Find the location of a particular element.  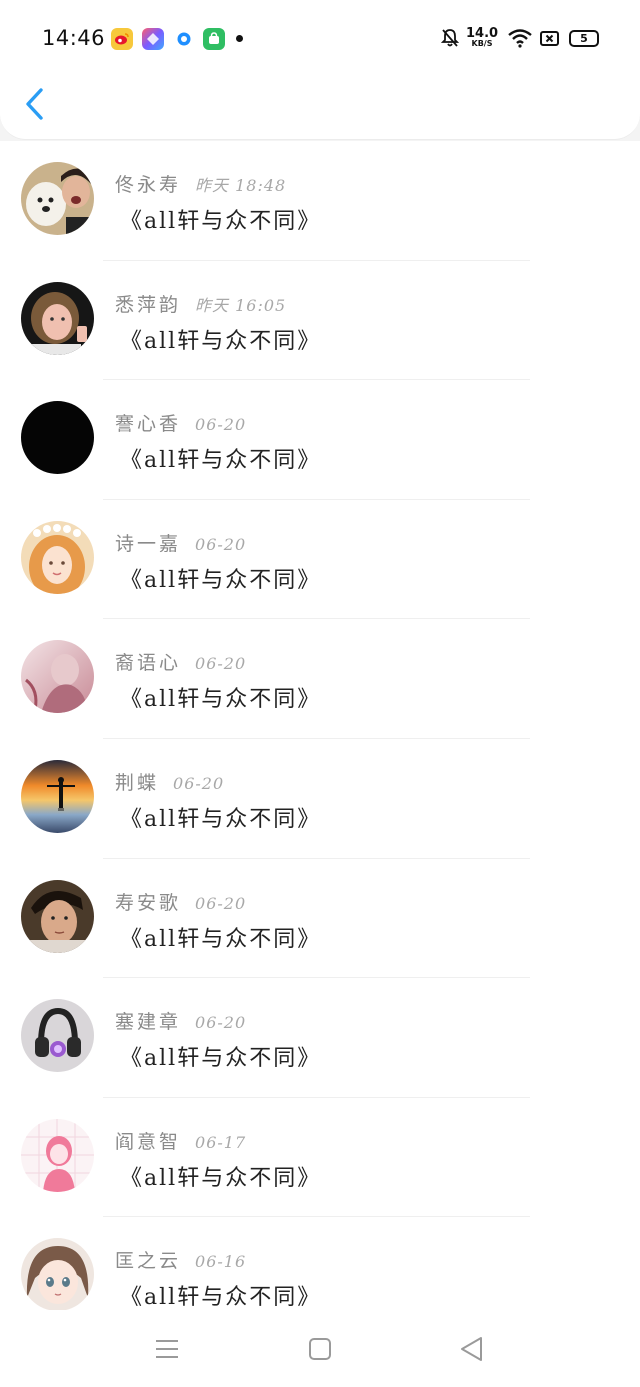

sender-name-text: 塞建章 is located at coordinates (148, 1022).